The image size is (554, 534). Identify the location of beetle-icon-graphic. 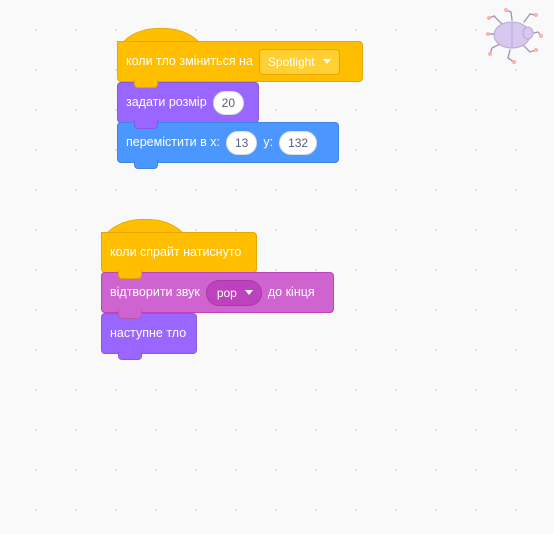
(514, 36).